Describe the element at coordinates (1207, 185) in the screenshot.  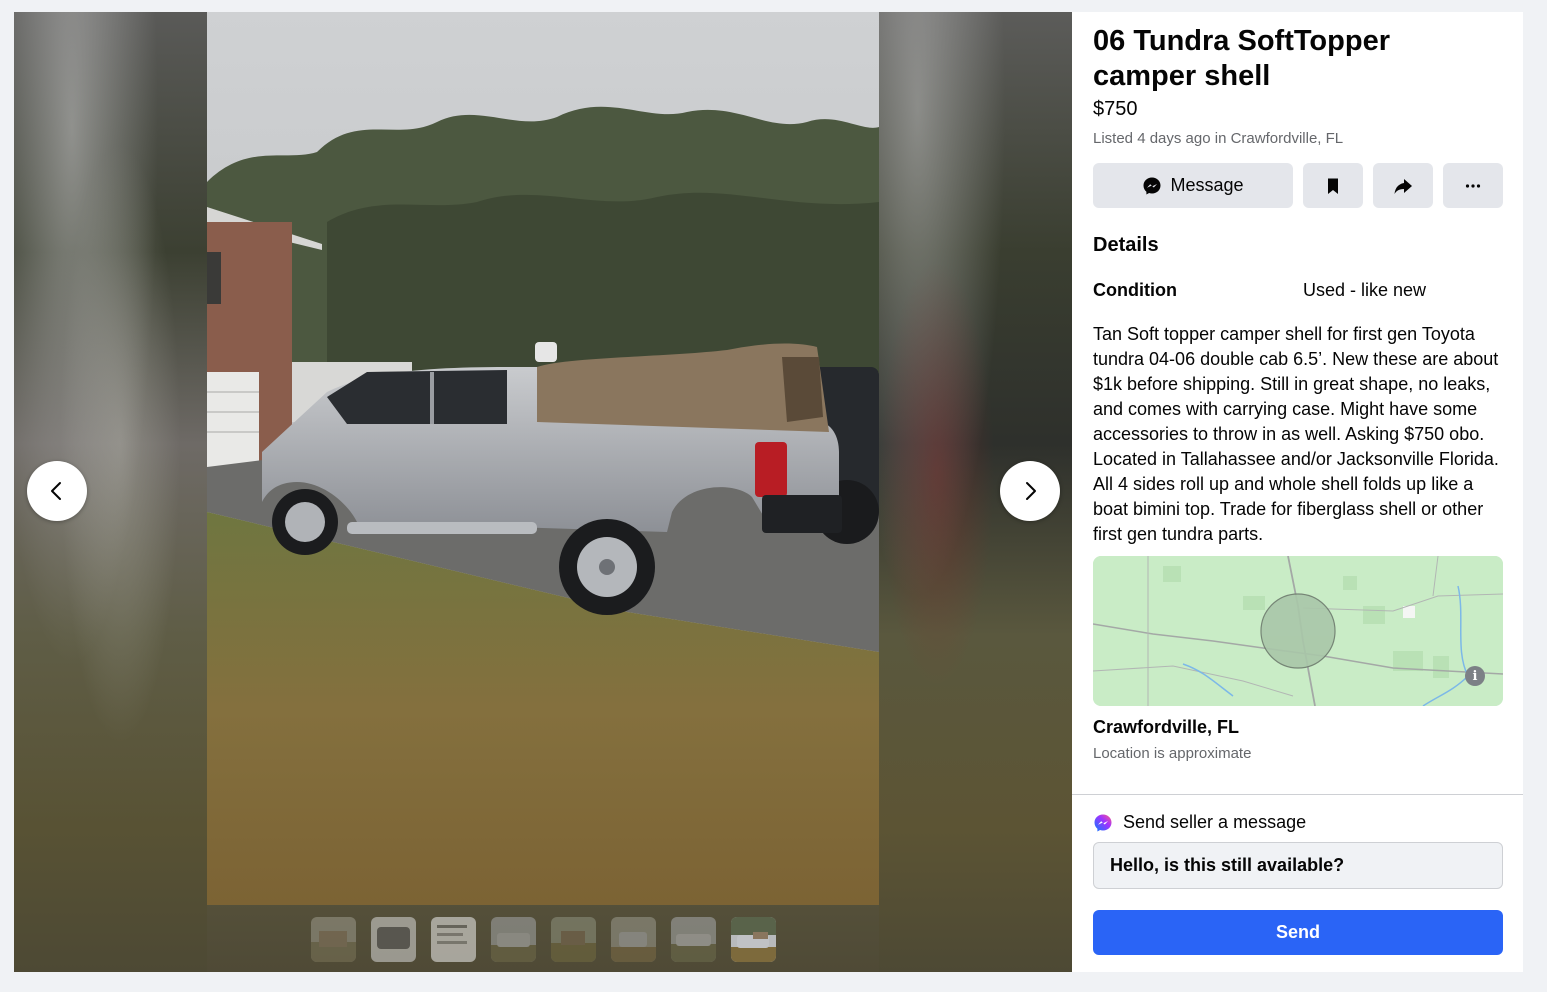
I see `message-button-label: Message` at that location.